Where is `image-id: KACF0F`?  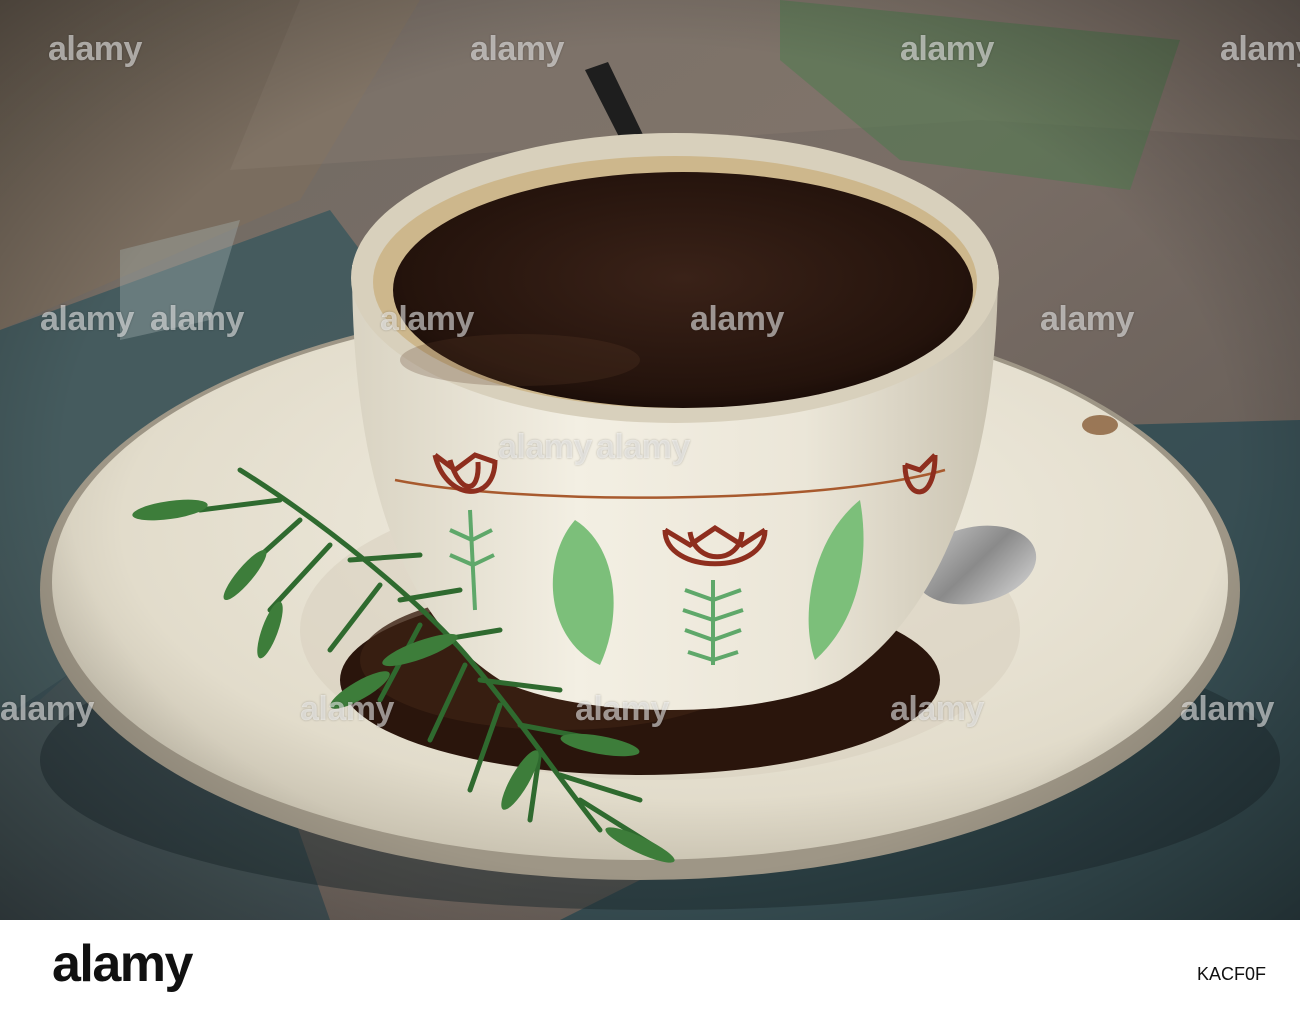
image-id: KACF0F is located at coordinates (1231, 974).